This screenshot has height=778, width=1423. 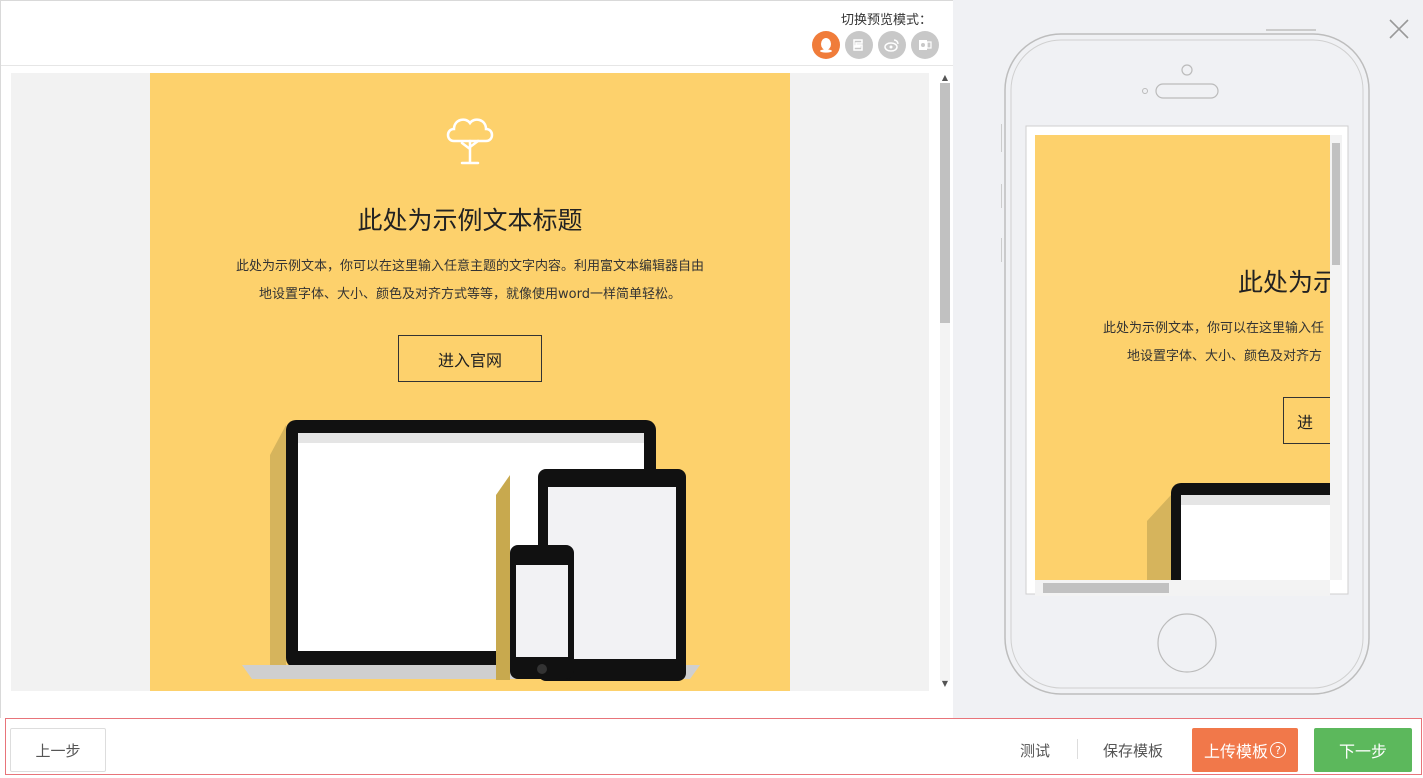 What do you see at coordinates (477, 65) in the screenshot?
I see `toolbar-divider` at bounding box center [477, 65].